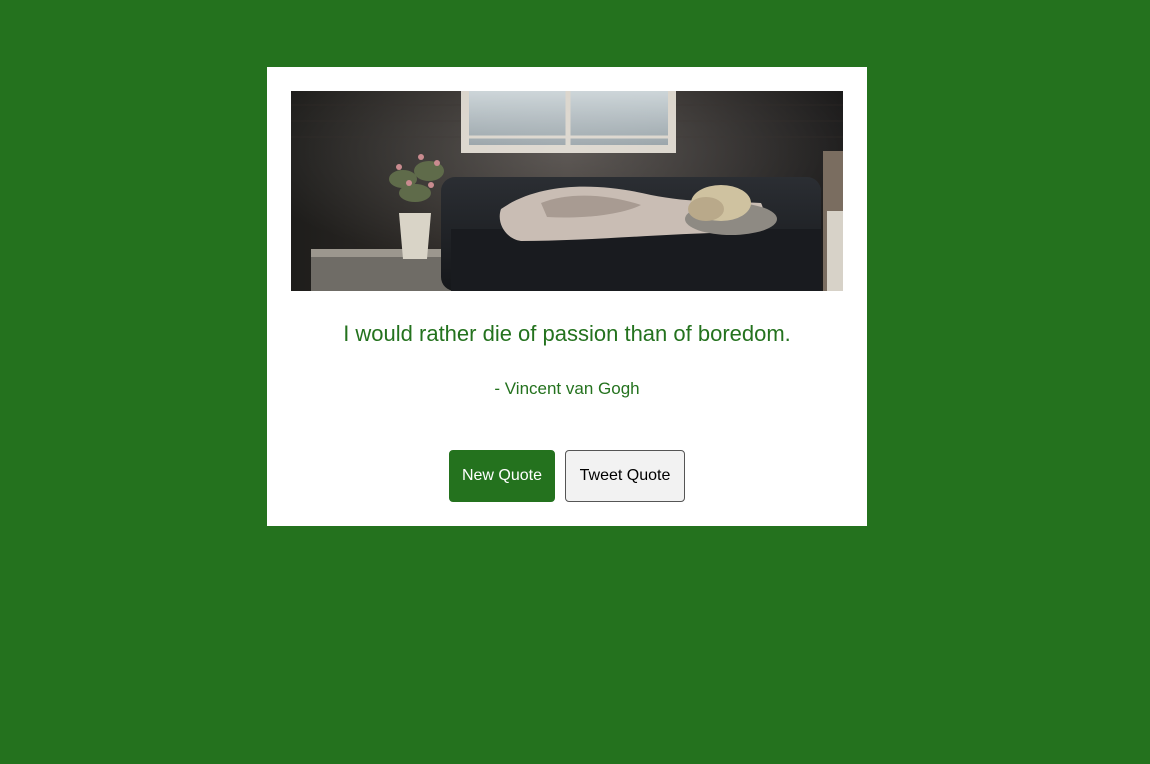 The width and height of the screenshot is (1150, 764). Describe the element at coordinates (567, 388) in the screenshot. I see `quote-author: - Vincent van Gogh` at that location.